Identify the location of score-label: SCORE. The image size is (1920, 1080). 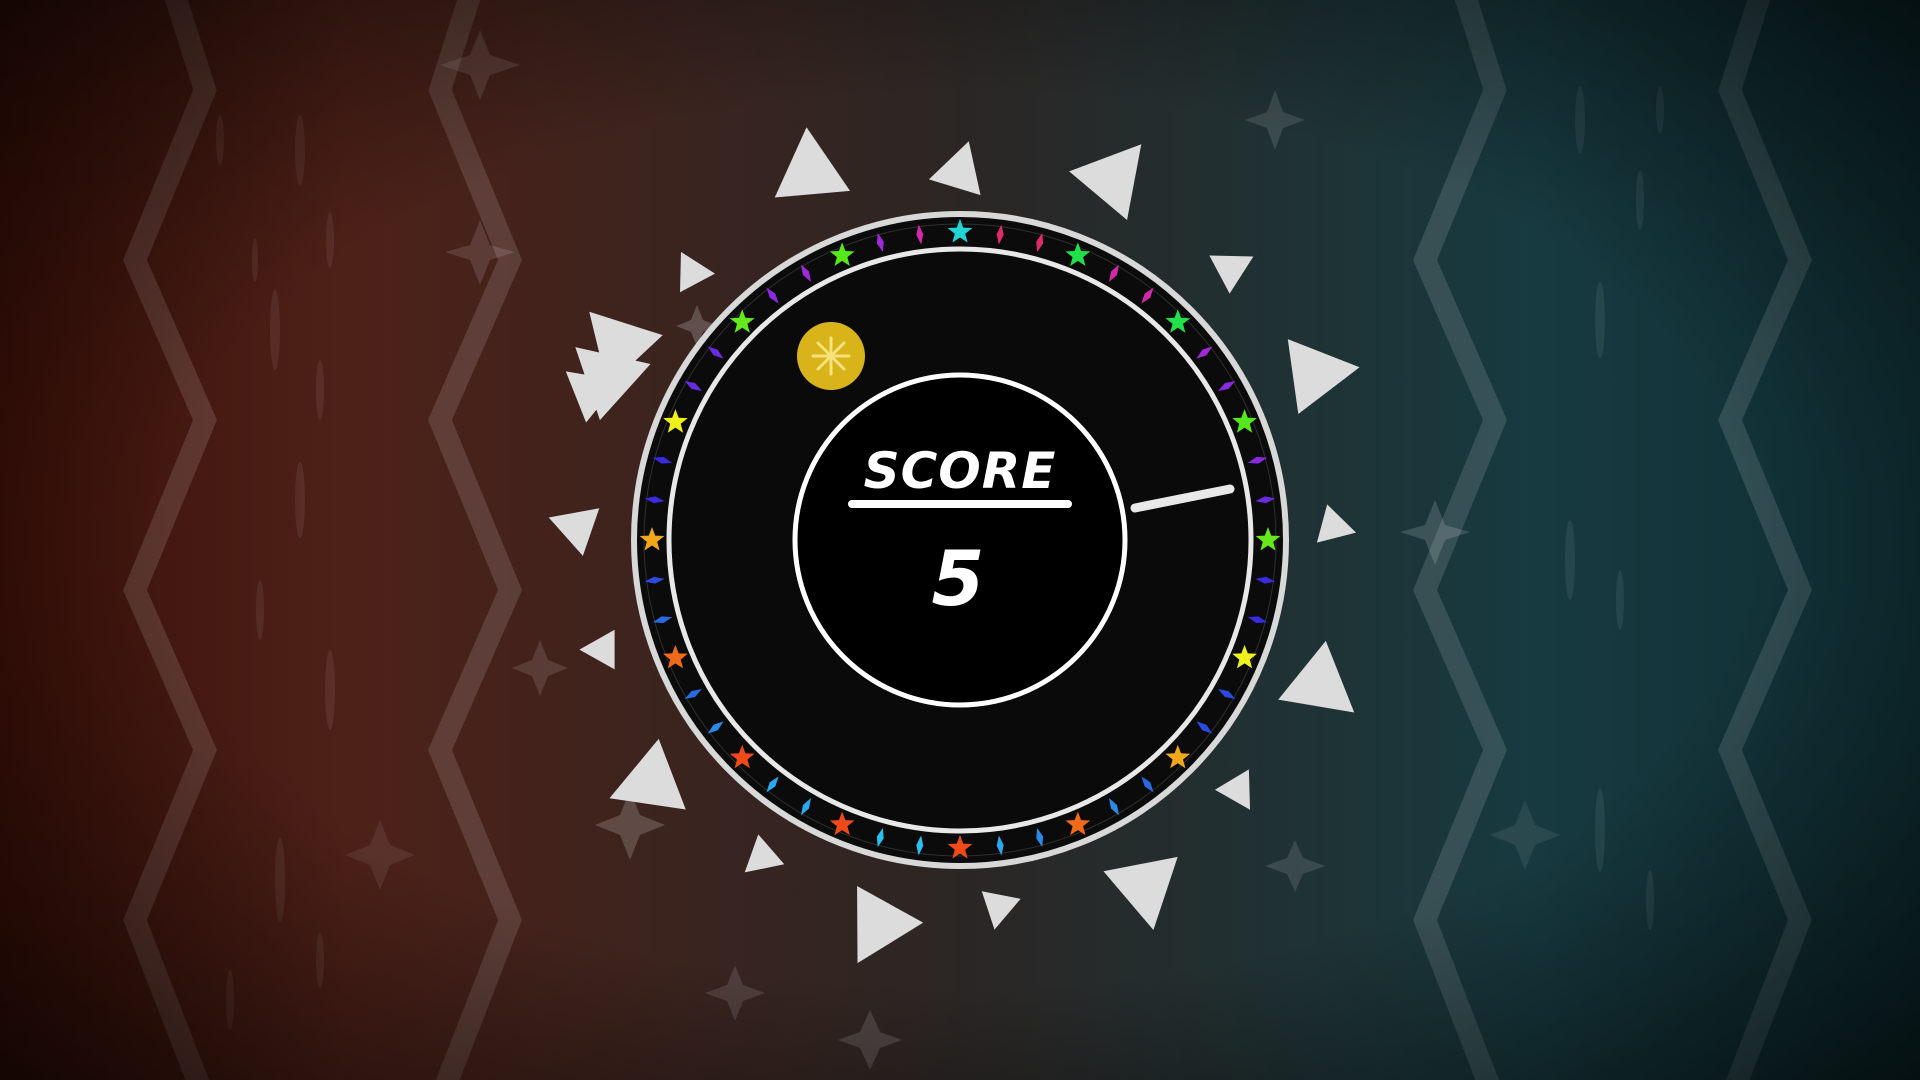
(960, 471).